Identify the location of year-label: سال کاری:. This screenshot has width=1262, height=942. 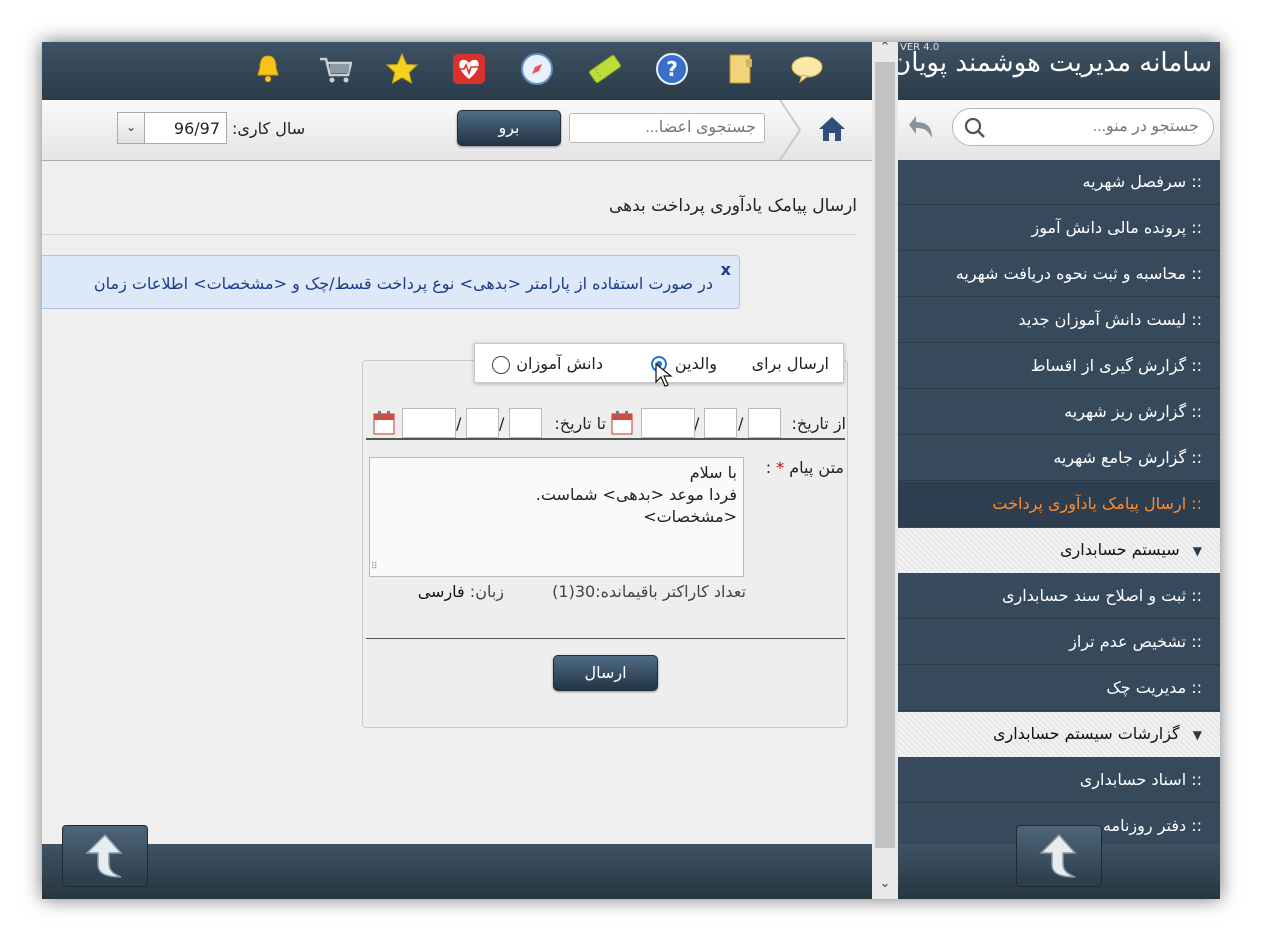
(269, 128).